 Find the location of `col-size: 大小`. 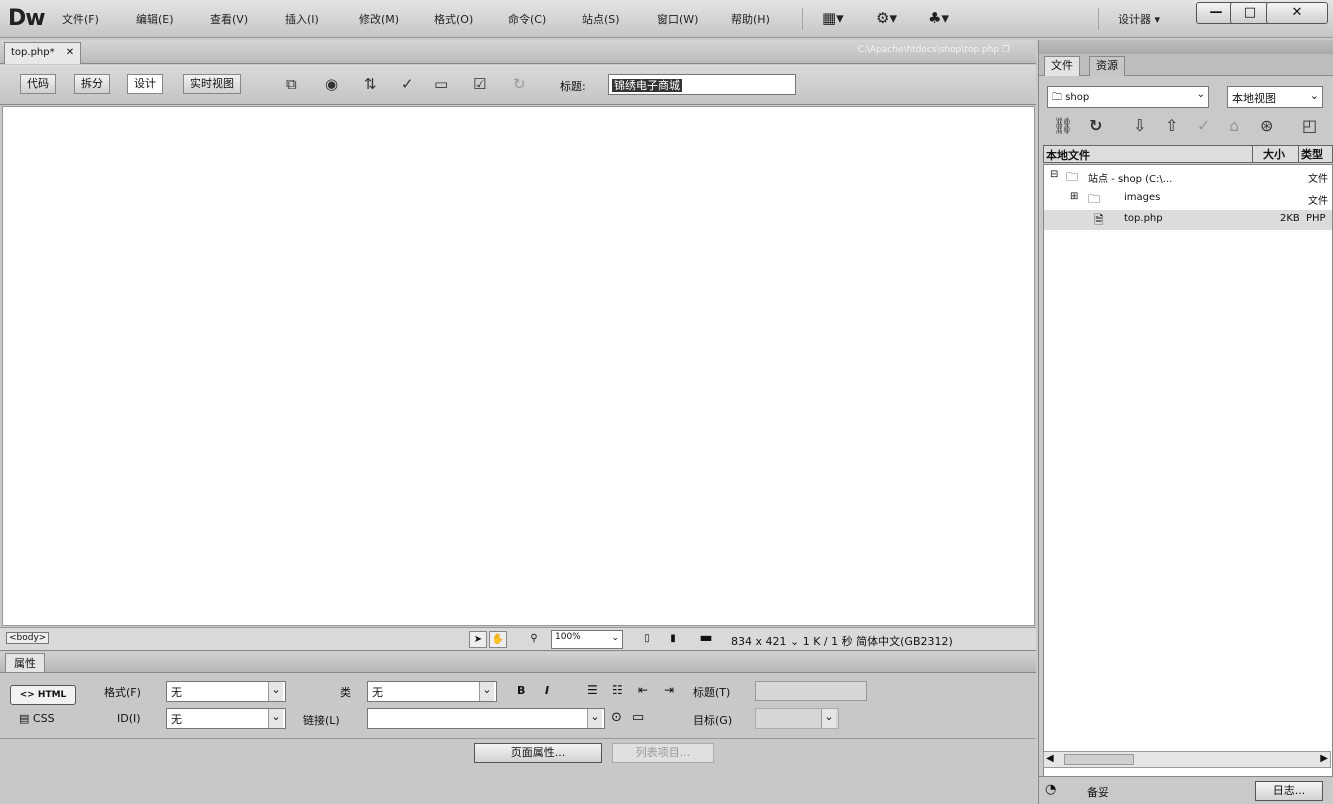

col-size: 大小 is located at coordinates (1268, 154).